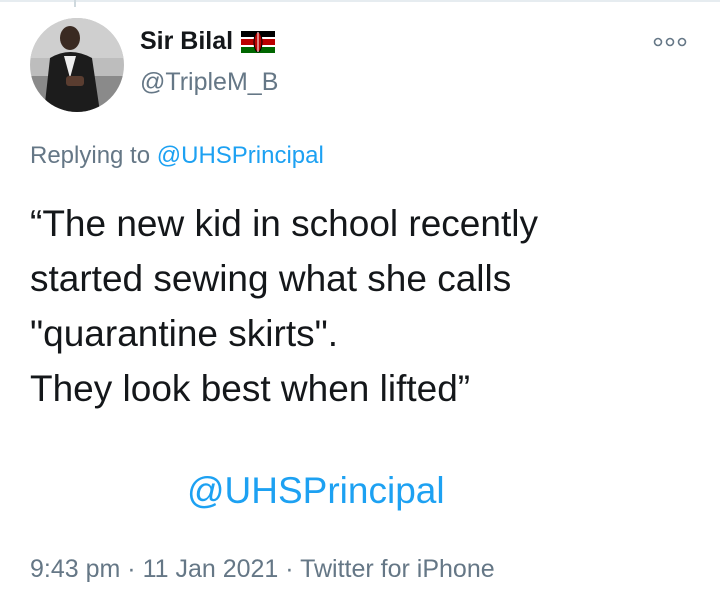  What do you see at coordinates (211, 569) in the screenshot?
I see `tweet-date: 11 Jan 2021` at bounding box center [211, 569].